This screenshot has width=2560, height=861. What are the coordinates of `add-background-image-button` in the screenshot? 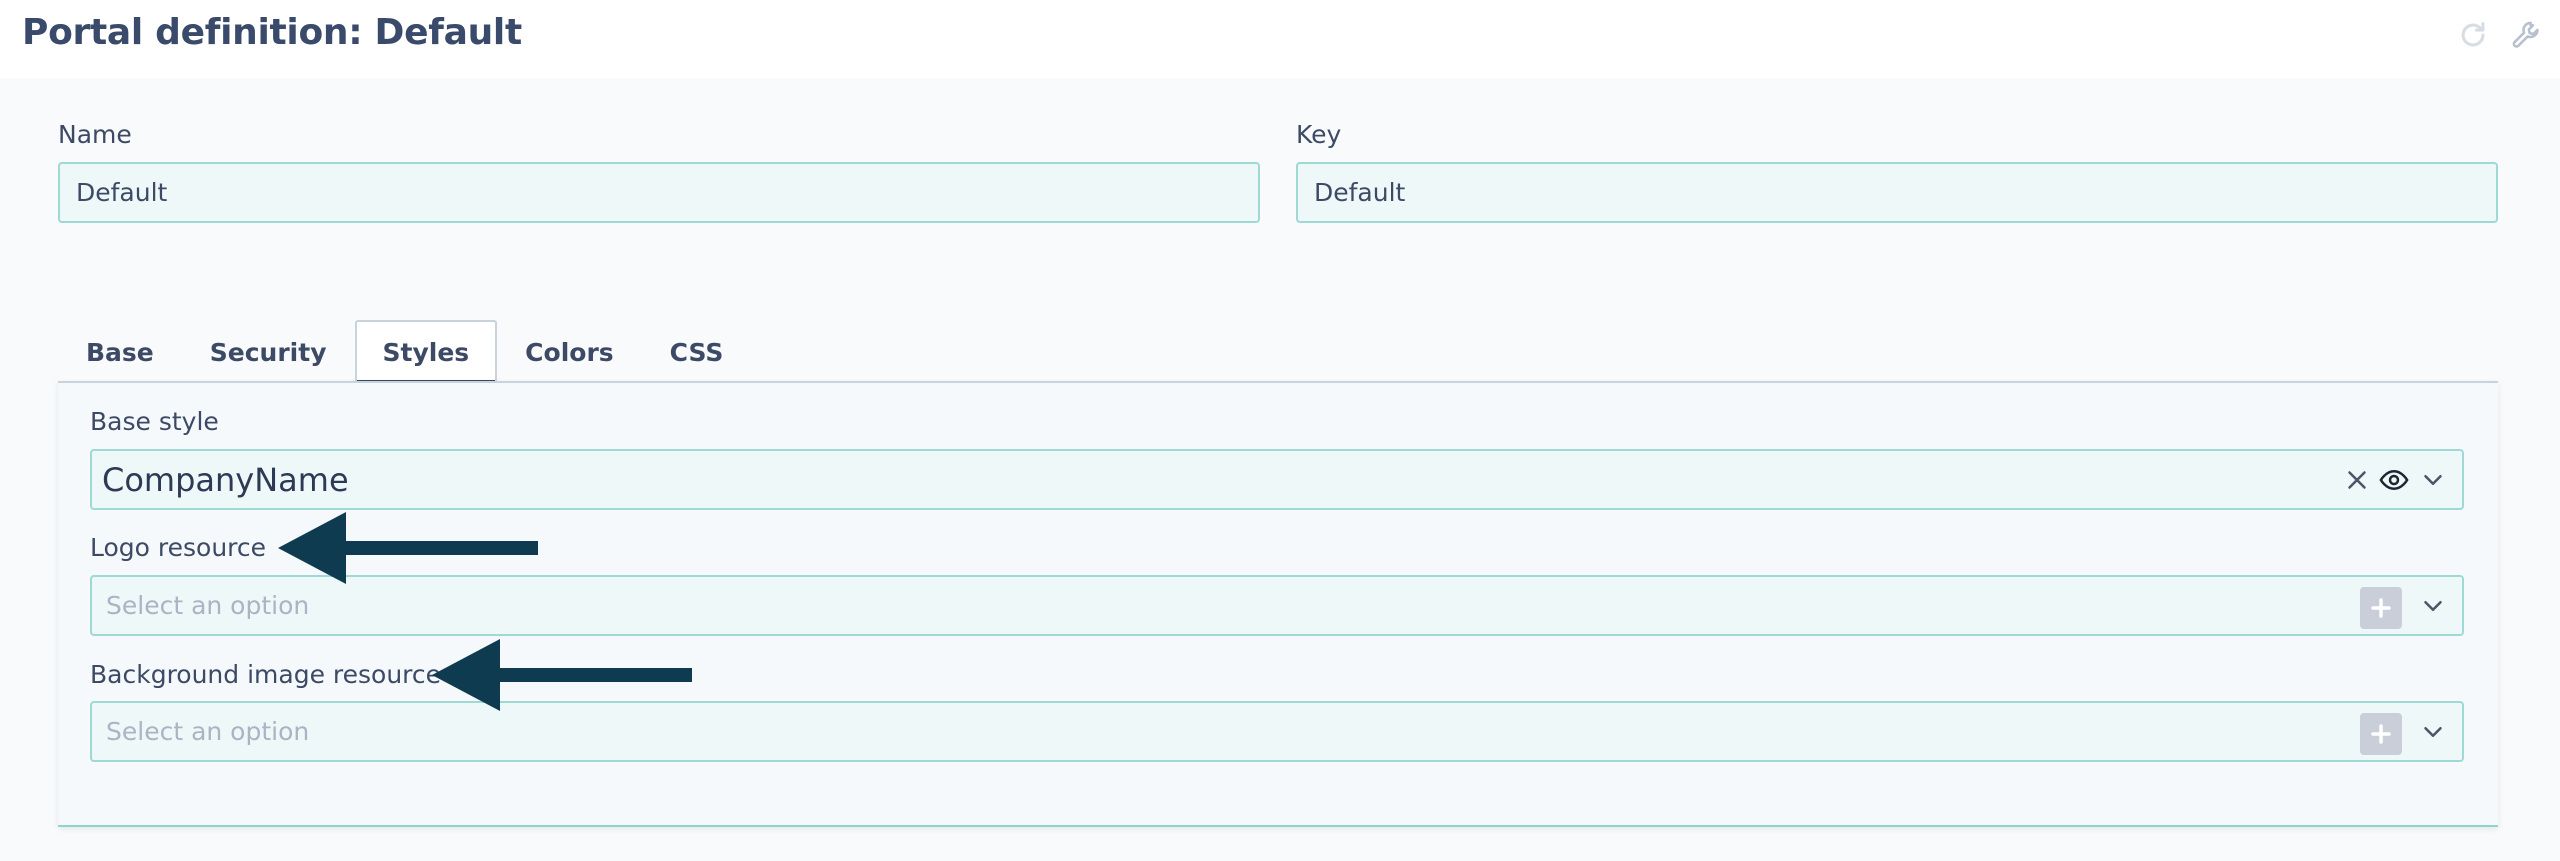 It's located at (2381, 734).